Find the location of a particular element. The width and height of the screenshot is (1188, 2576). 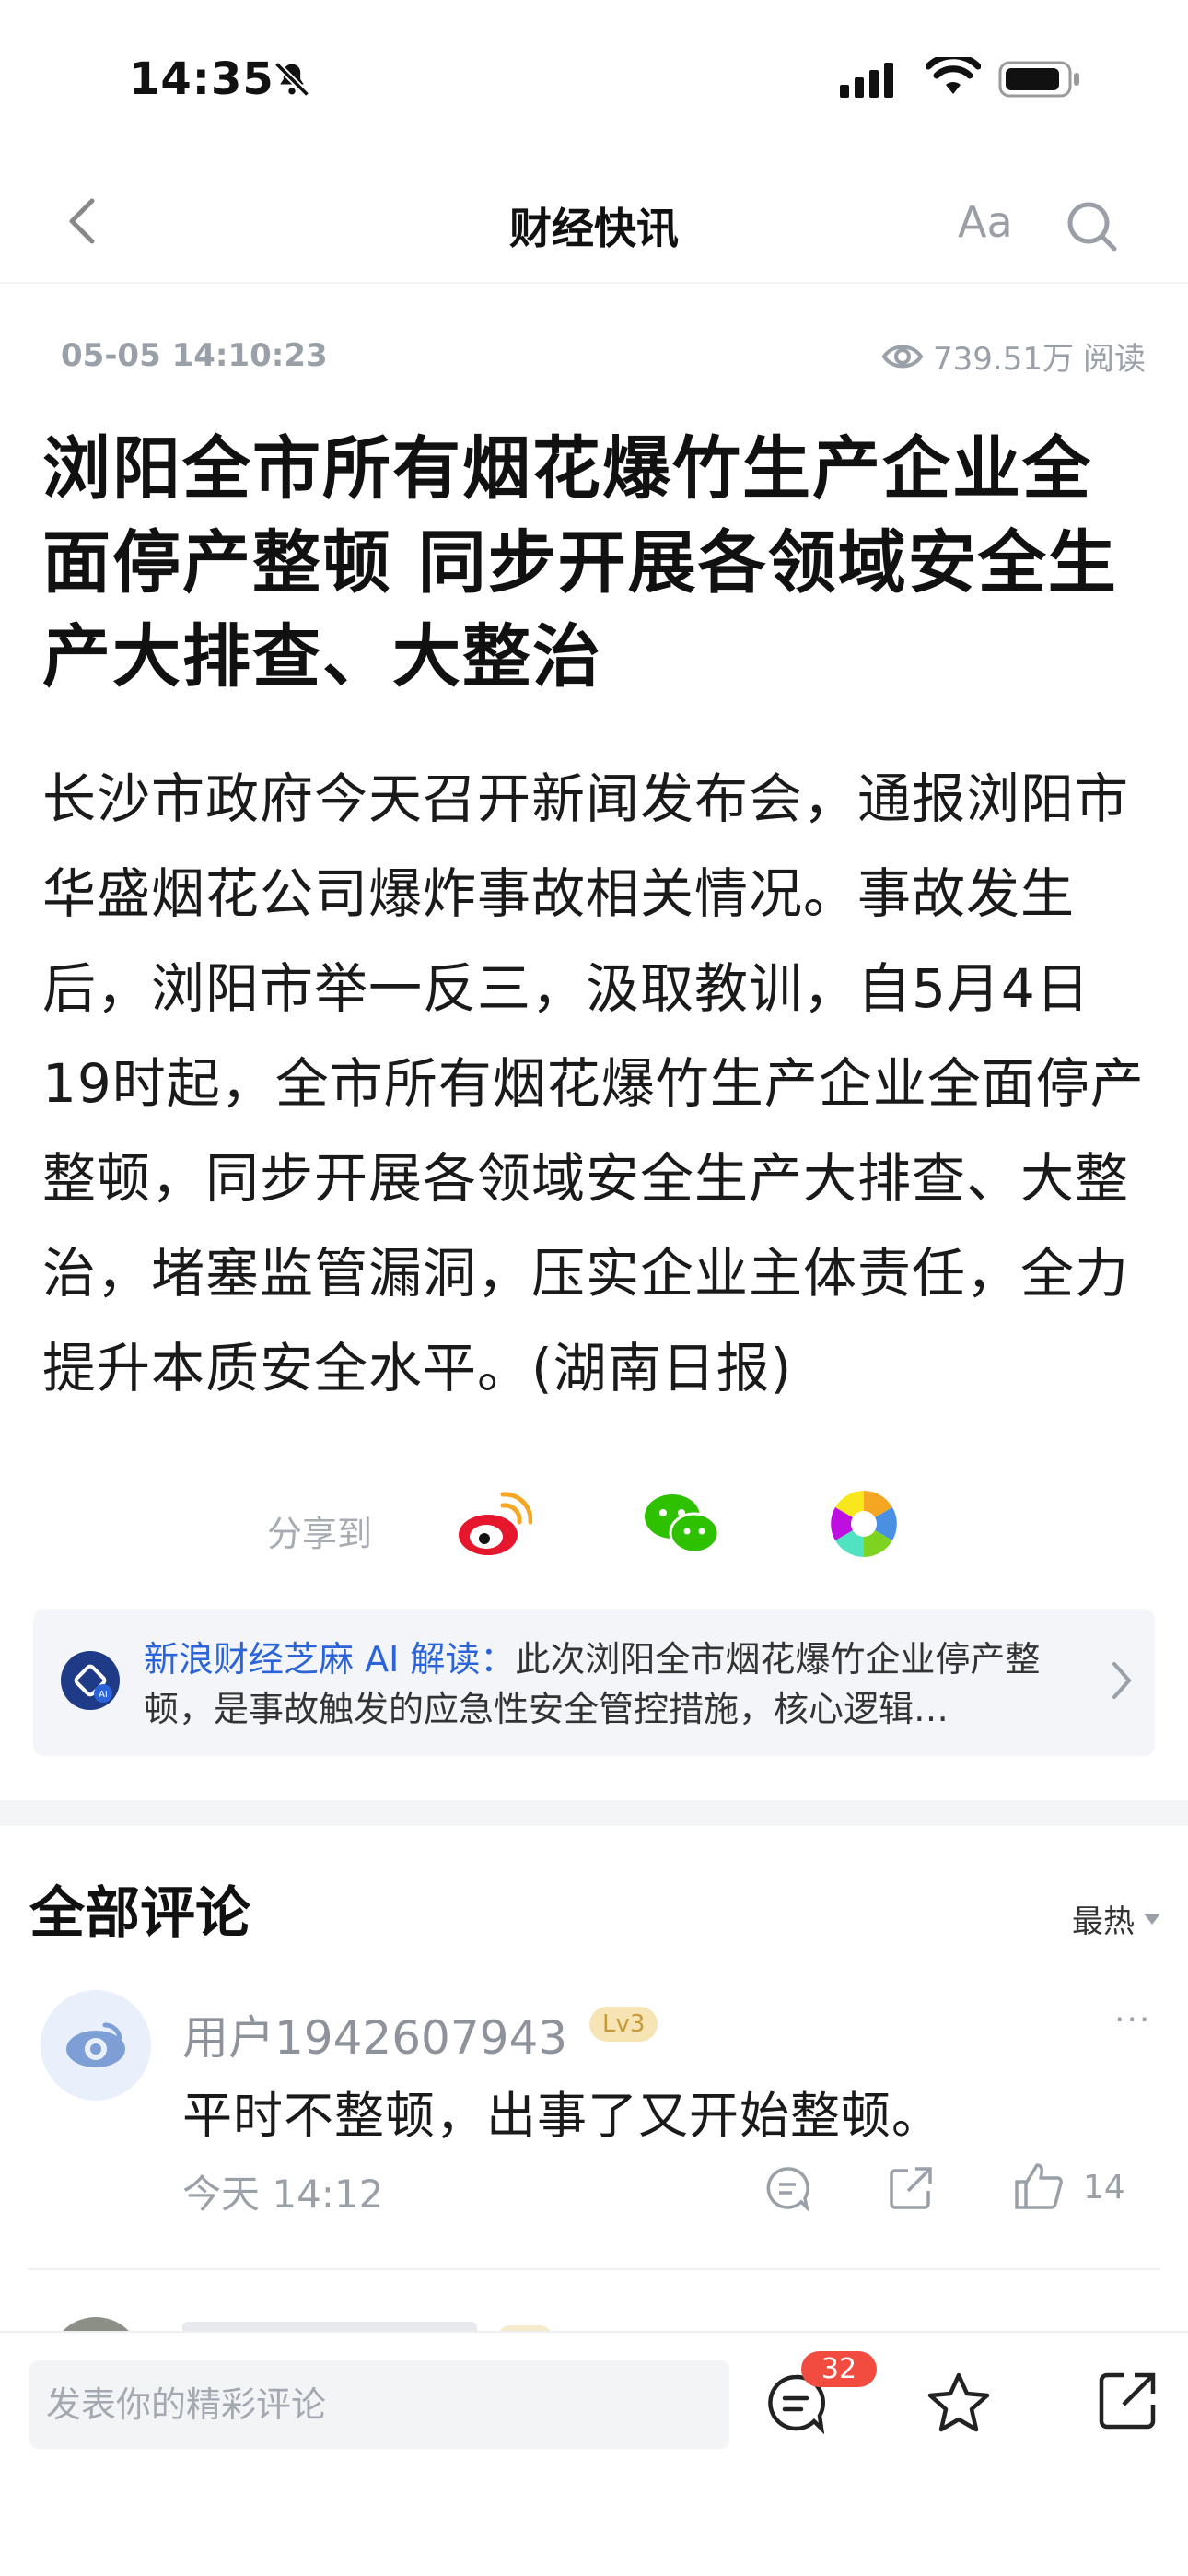

battery-icon is located at coordinates (1039, 81).